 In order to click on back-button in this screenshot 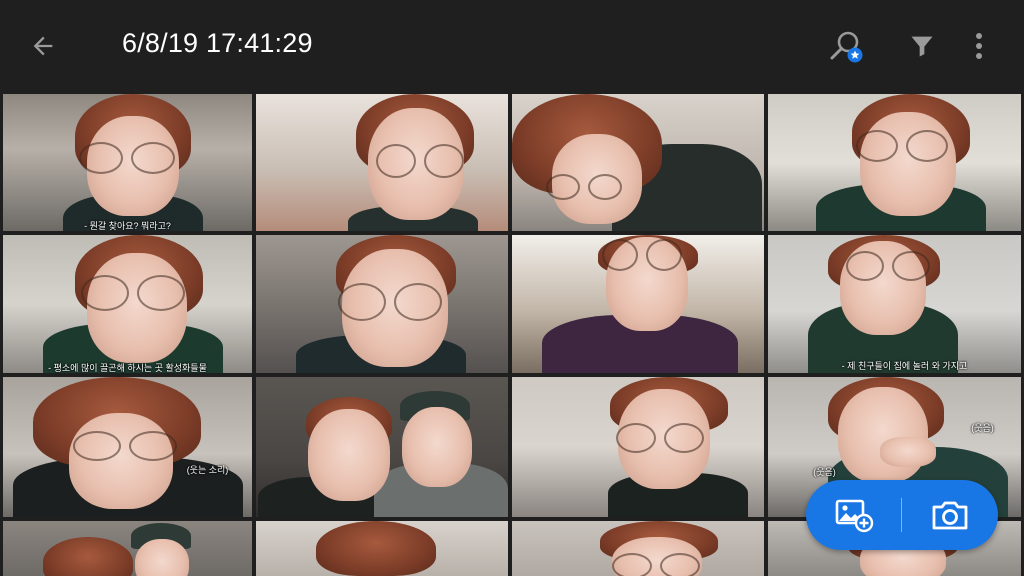, I will do `click(43, 46)`.